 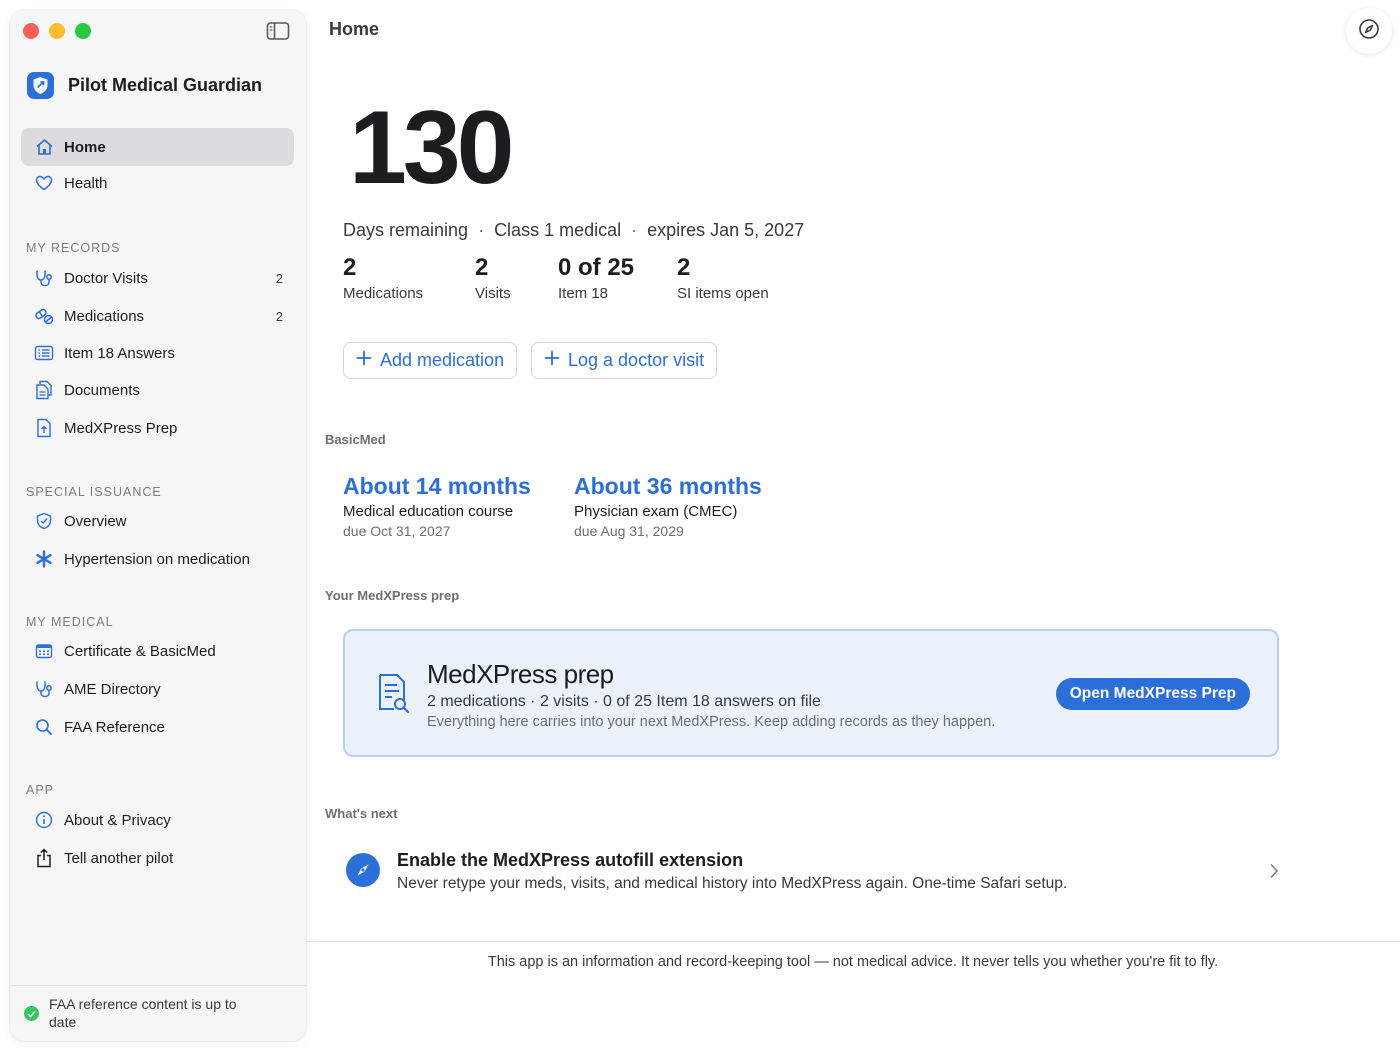 I want to click on sidebar-item-overview: Overview, so click(x=157, y=521).